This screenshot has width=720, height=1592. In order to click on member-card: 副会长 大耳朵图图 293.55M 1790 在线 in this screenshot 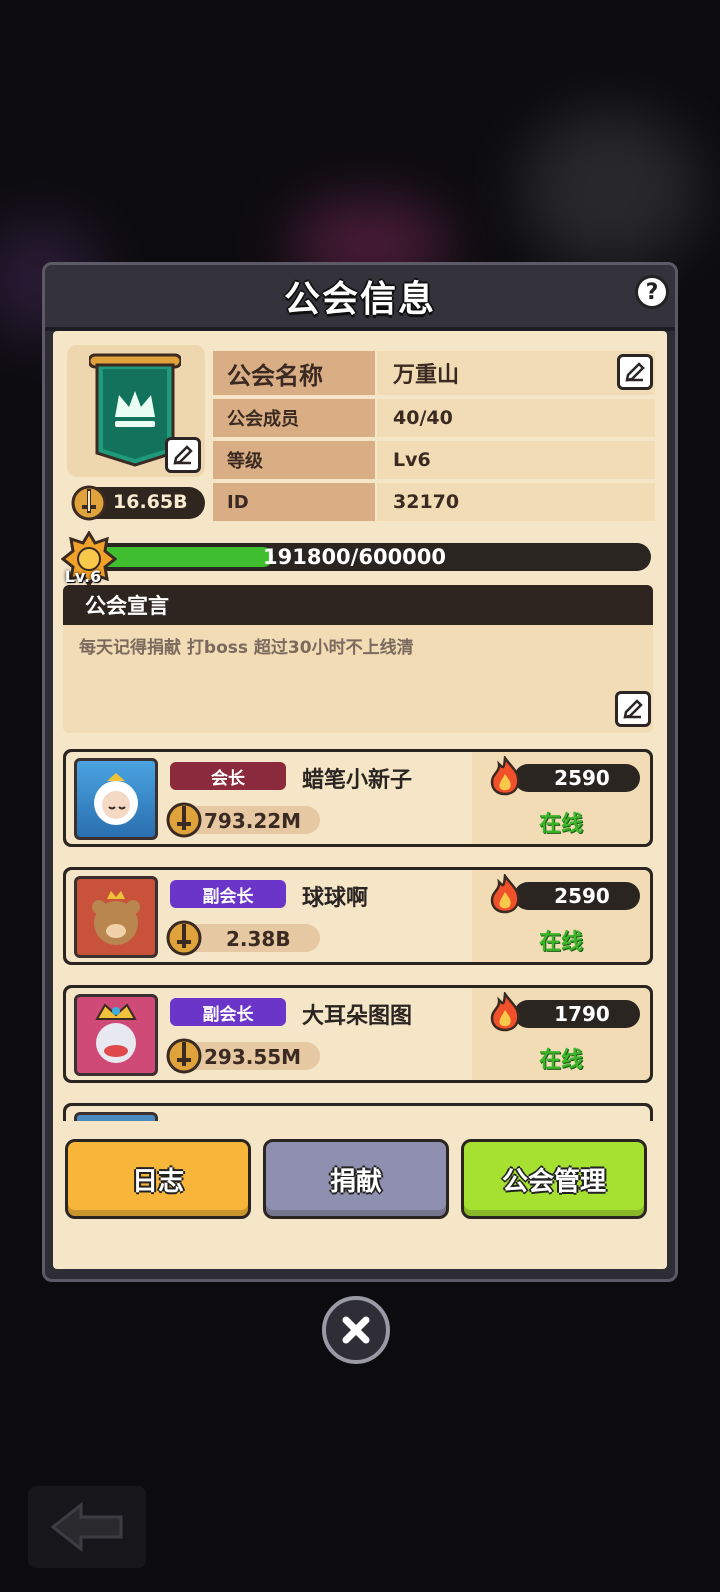, I will do `click(358, 1034)`.